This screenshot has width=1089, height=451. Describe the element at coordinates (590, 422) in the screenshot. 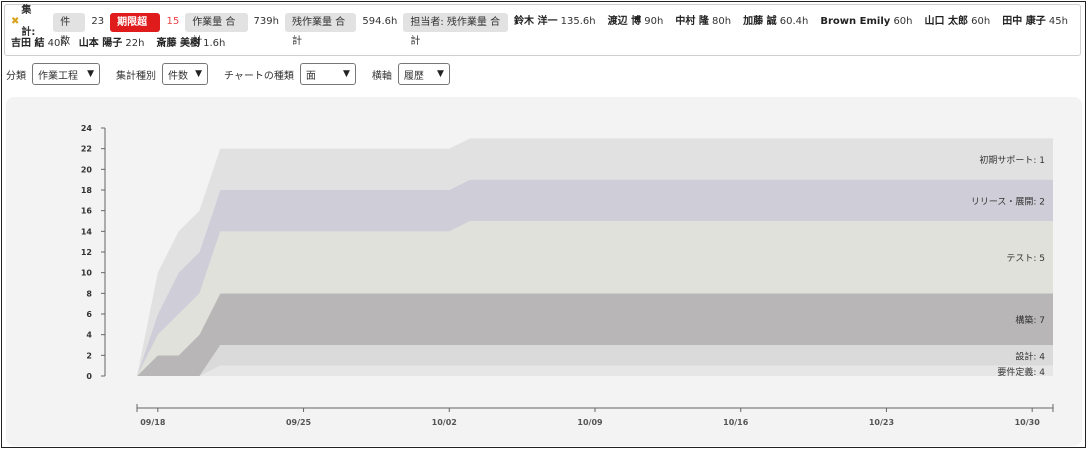

I see `x-tick-label: 10/09` at that location.